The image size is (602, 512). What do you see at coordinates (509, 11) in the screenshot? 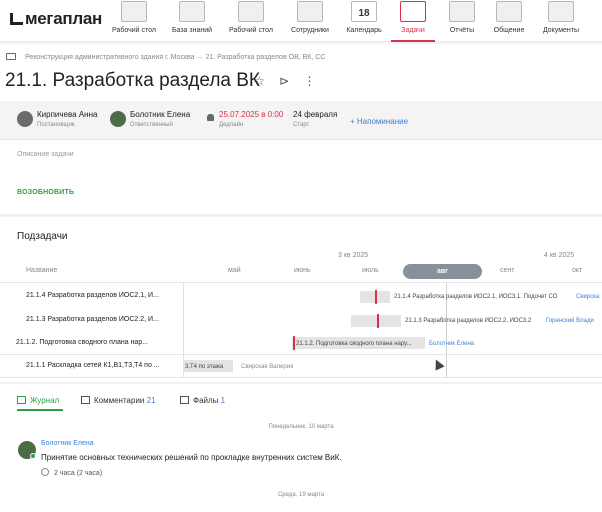
I see `chat-icon` at bounding box center [509, 11].